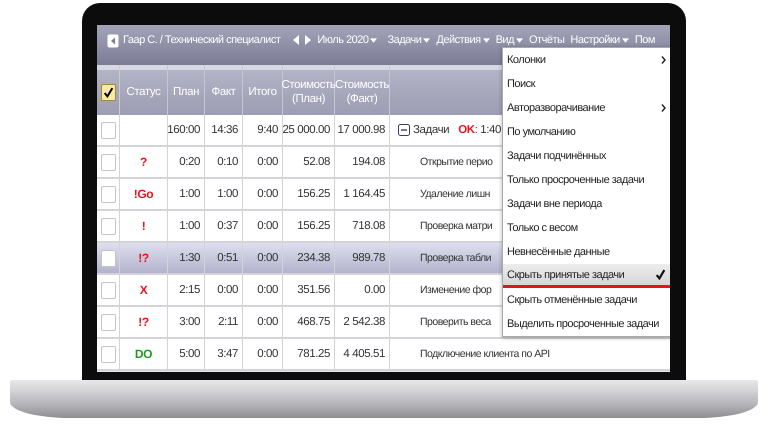 This screenshot has width=768, height=434. Describe the element at coordinates (296, 40) in the screenshot. I see `previous-icon` at that location.